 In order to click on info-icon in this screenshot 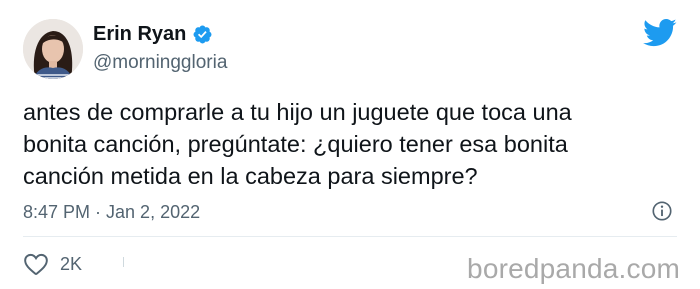, I will do `click(662, 211)`.